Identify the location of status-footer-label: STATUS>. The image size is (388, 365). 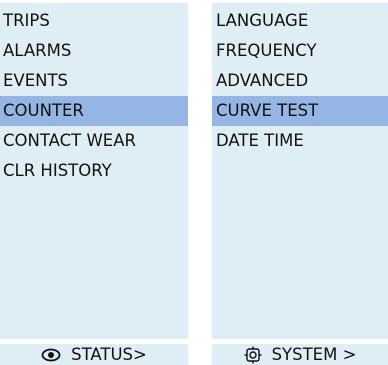
(109, 354).